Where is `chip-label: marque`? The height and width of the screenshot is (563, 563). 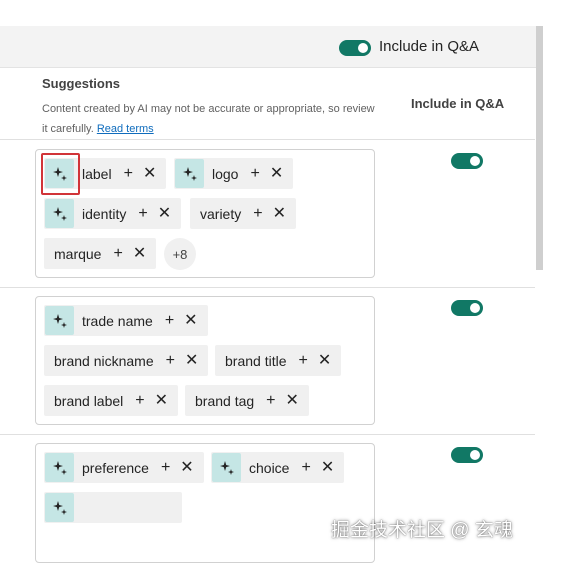 chip-label: marque is located at coordinates (78, 253).